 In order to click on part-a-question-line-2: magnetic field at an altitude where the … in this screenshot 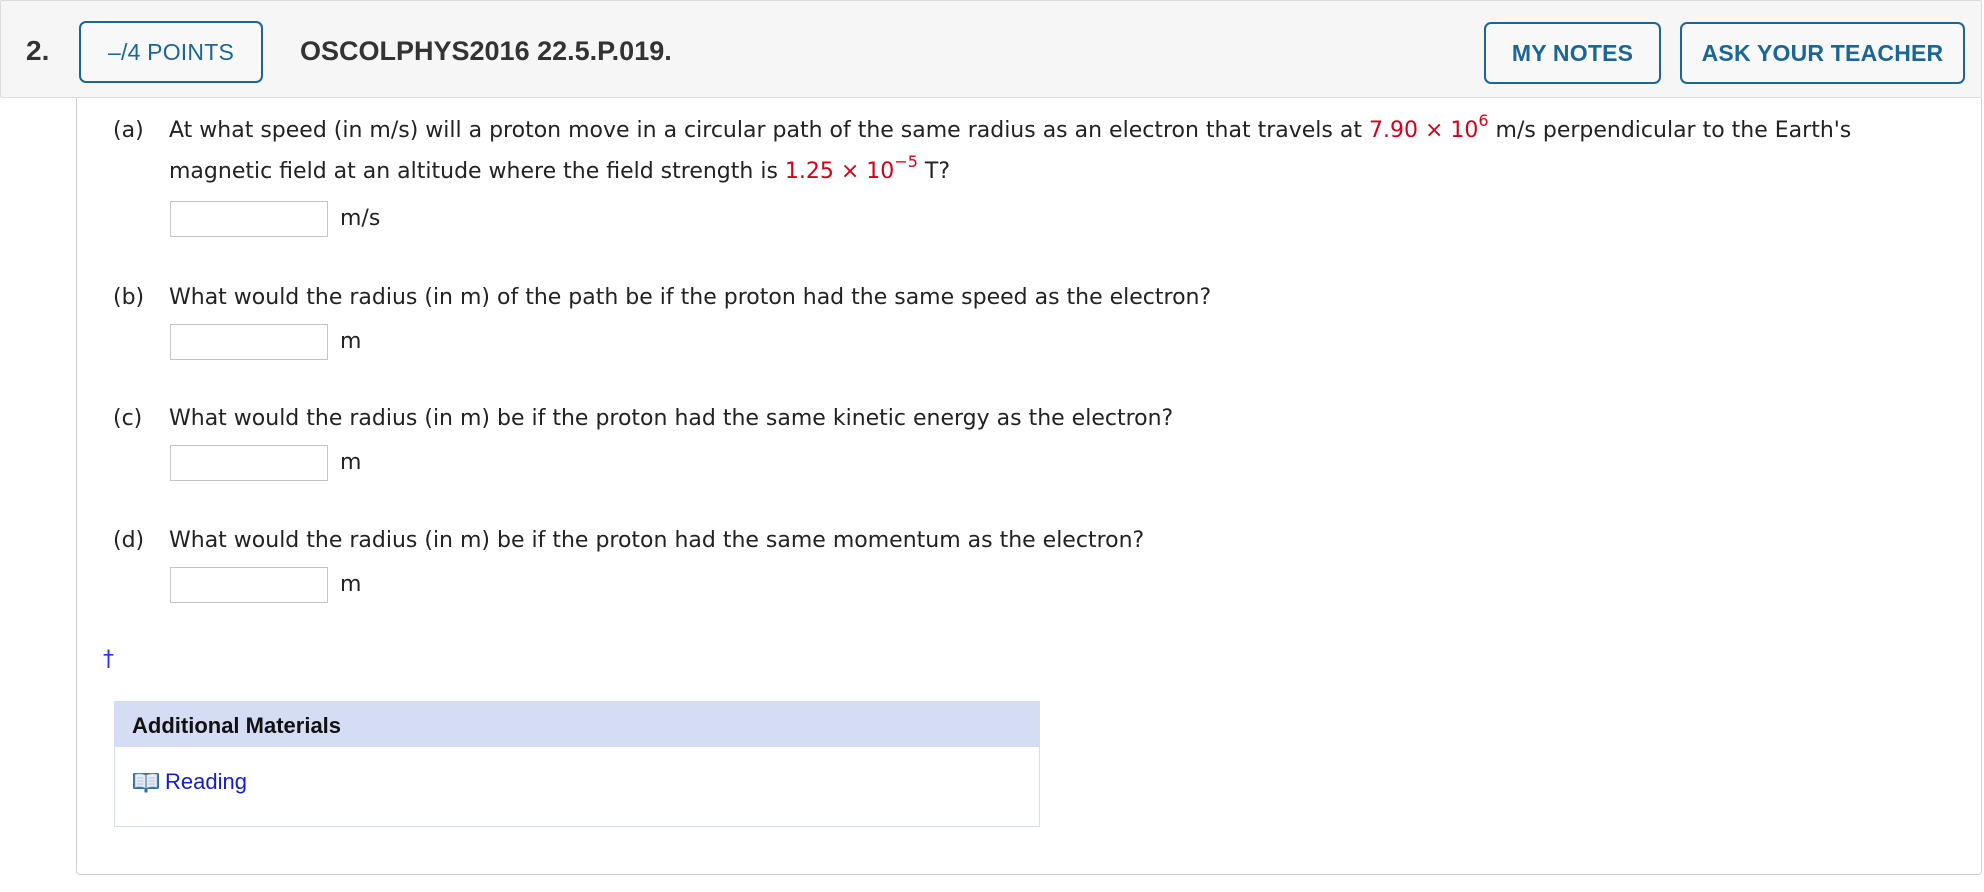, I will do `click(560, 168)`.